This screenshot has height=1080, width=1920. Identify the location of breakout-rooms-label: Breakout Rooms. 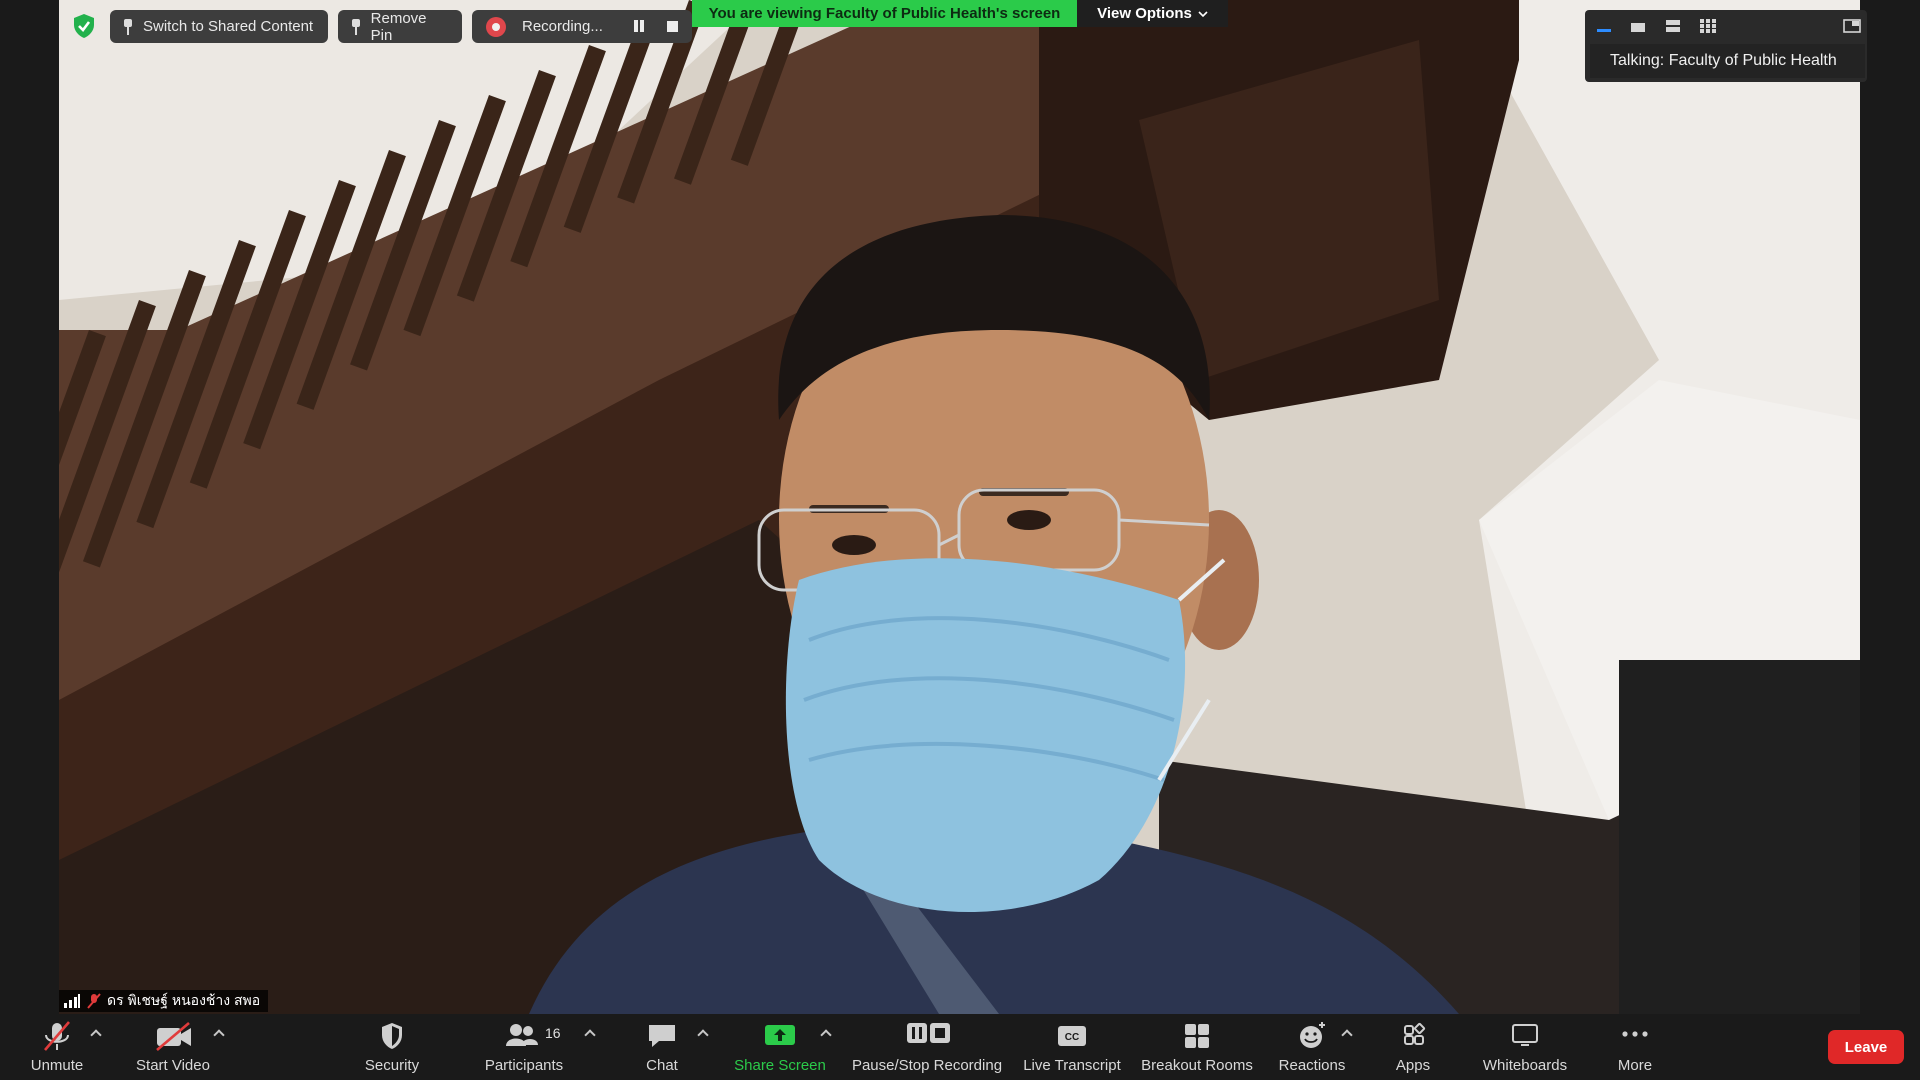
(1197, 1065).